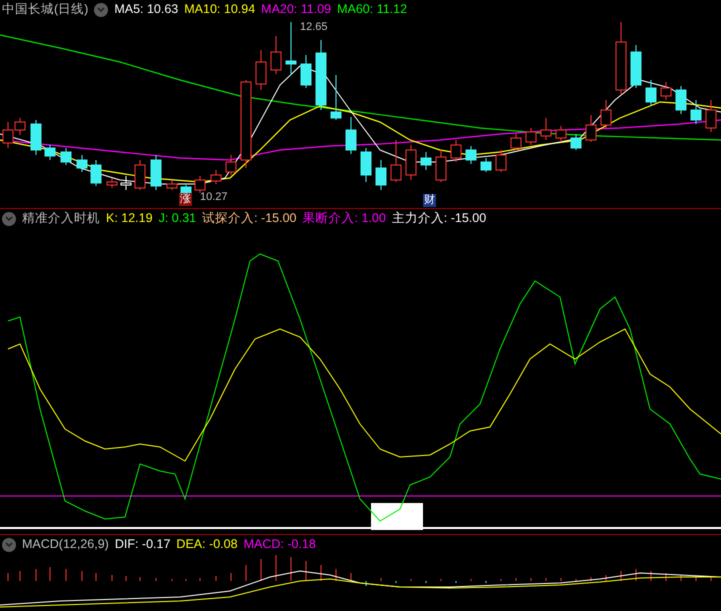 Image resolution: width=721 pixels, height=611 pixels. Describe the element at coordinates (146, 9) in the screenshot. I see `indicator-value: MA5: 10.63` at that location.